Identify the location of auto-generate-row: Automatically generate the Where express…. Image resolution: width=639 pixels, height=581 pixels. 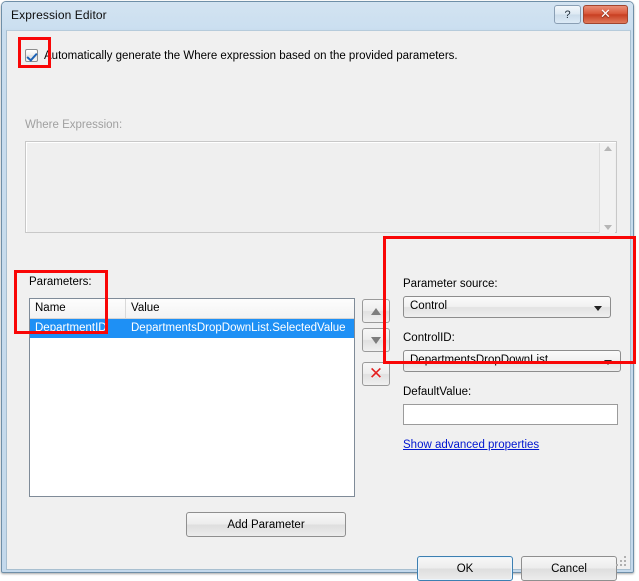
(241, 55).